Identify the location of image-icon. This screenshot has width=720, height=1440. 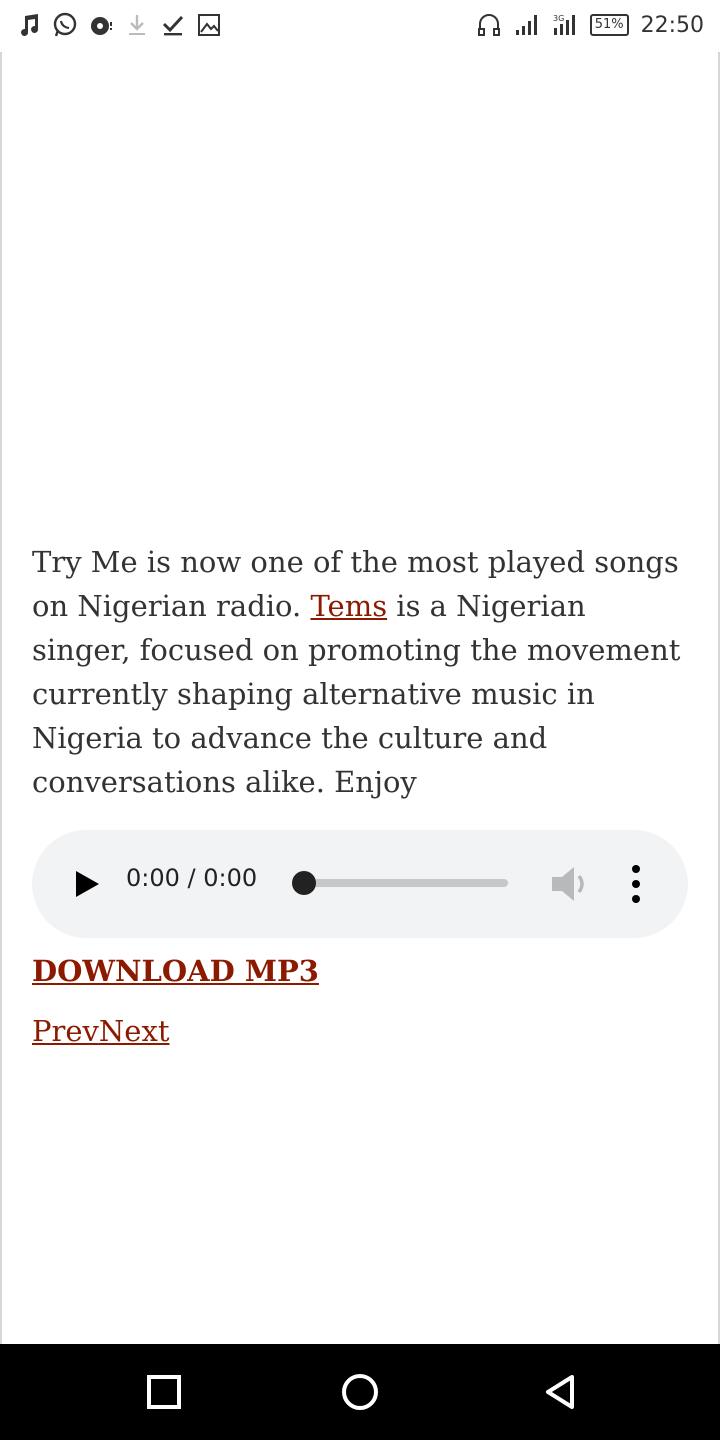
(209, 25).